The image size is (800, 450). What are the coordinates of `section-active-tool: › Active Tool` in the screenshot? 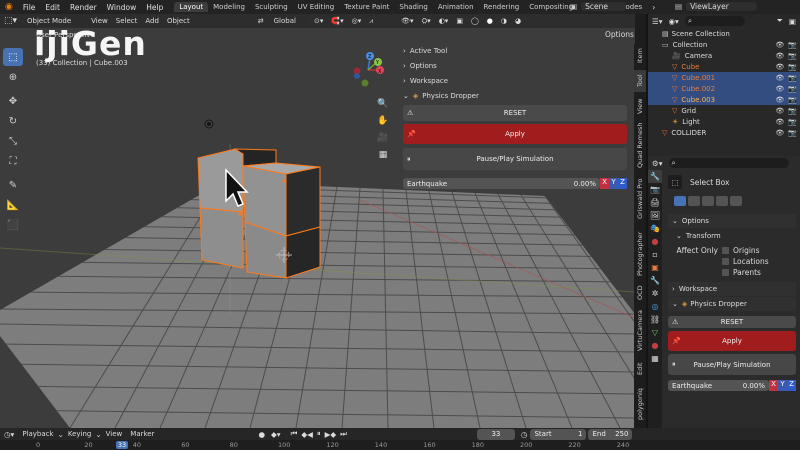 It's located at (515, 51).